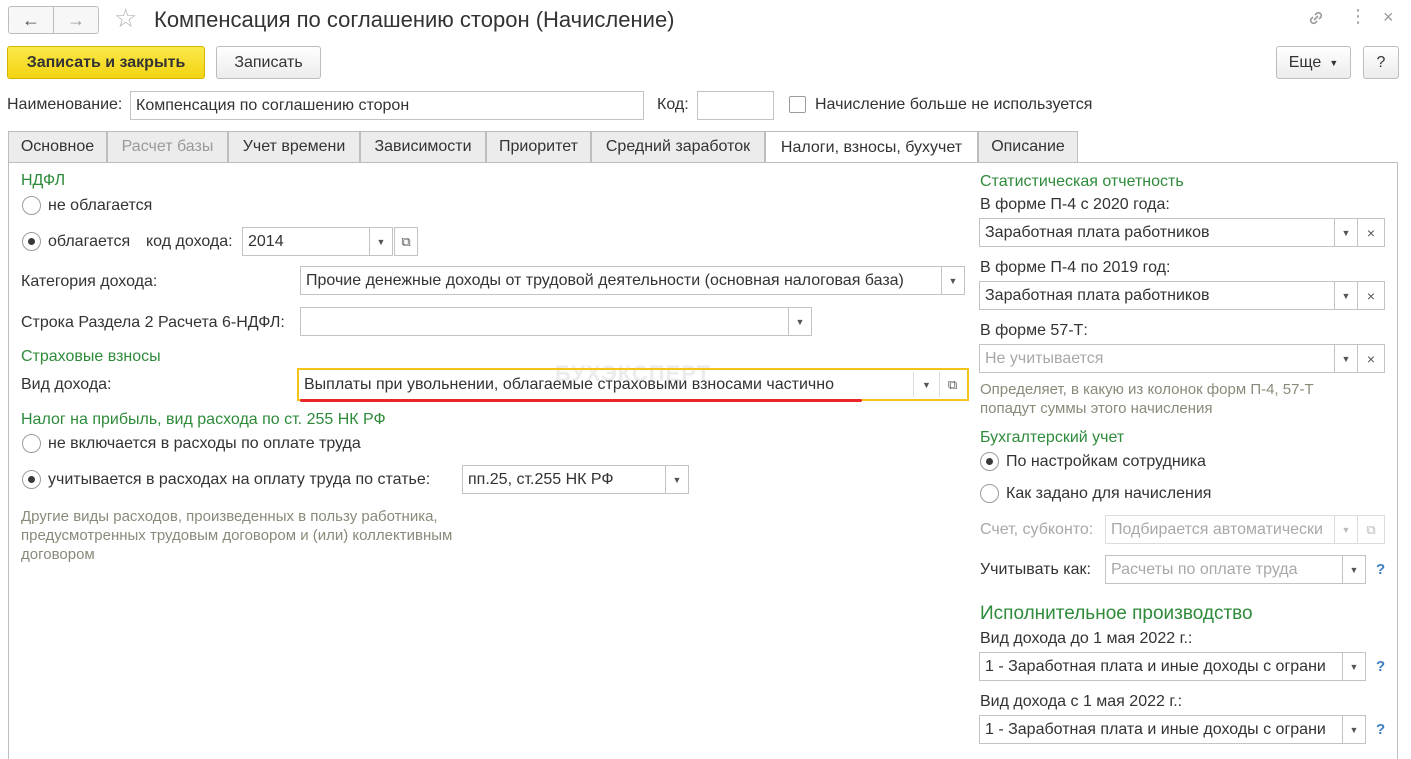 Image resolution: width=1411 pixels, height=759 pixels. Describe the element at coordinates (1075, 204) in the screenshot. I see `p4-2020-label: В форме П-4 с 2020 года:` at that location.